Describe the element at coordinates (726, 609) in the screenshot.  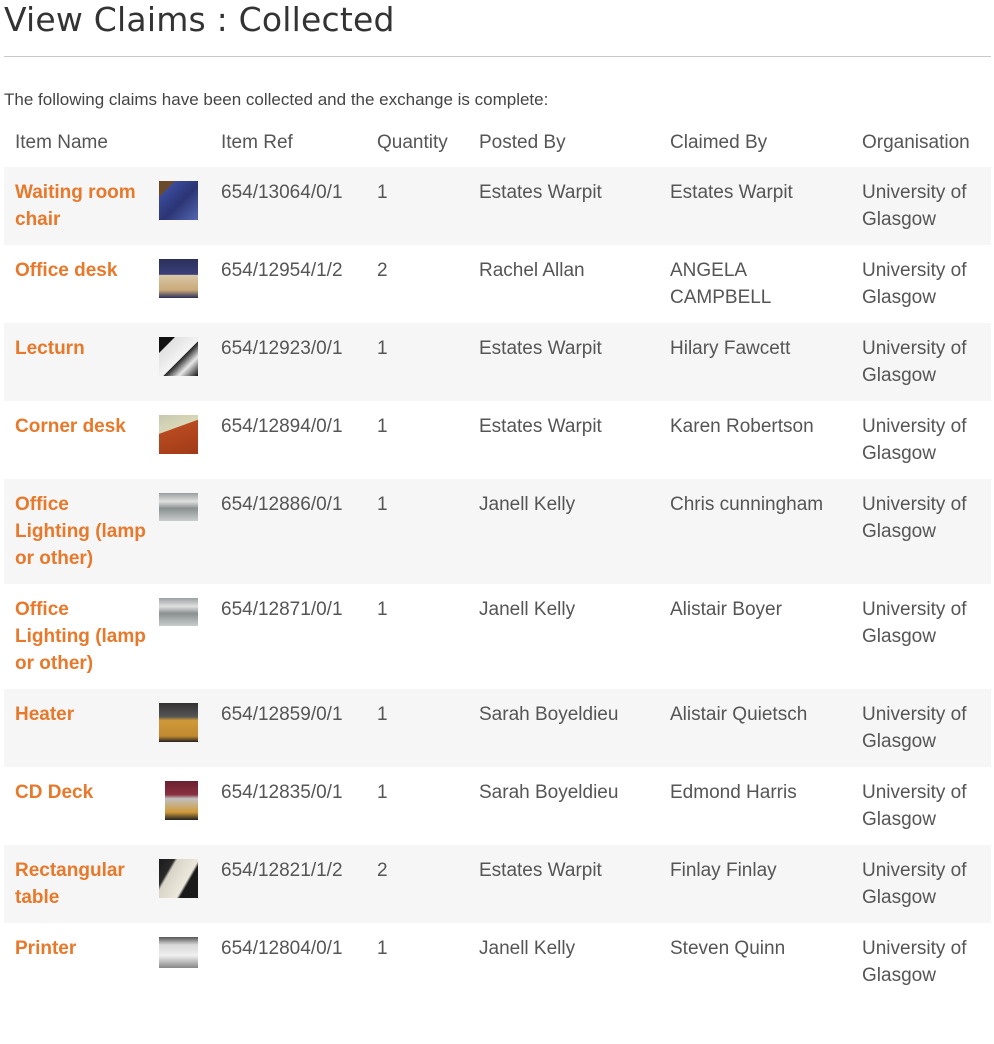
I see `claimed-by: Alistair Boyer` at that location.